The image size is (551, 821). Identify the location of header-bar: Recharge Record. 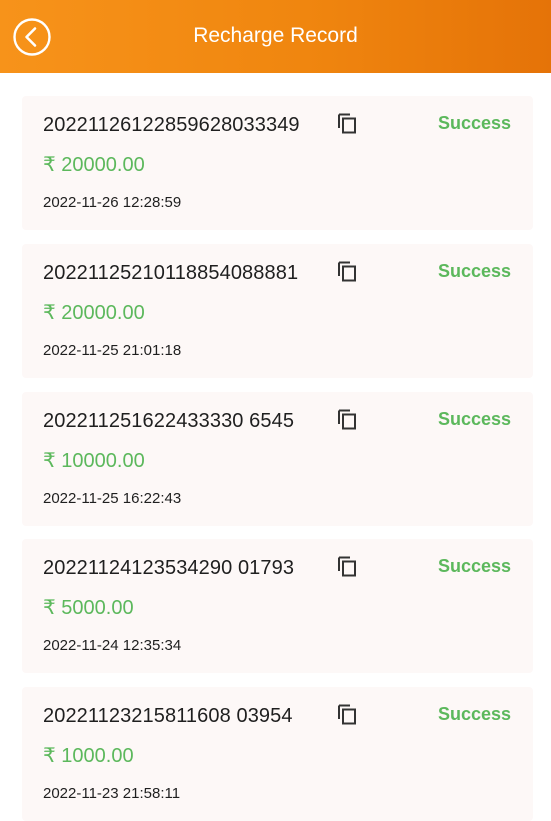
(275, 36).